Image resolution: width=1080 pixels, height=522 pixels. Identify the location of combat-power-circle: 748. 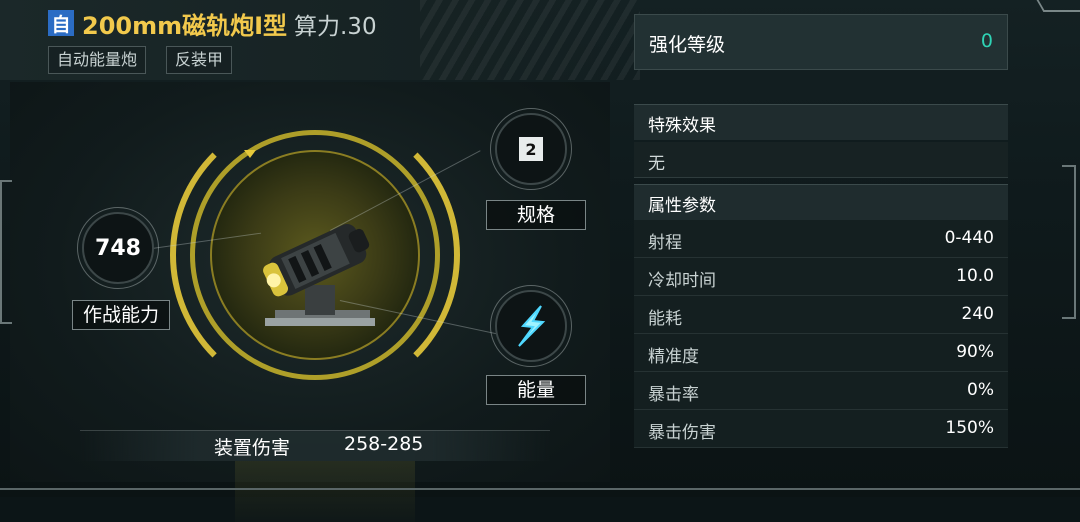
(118, 248).